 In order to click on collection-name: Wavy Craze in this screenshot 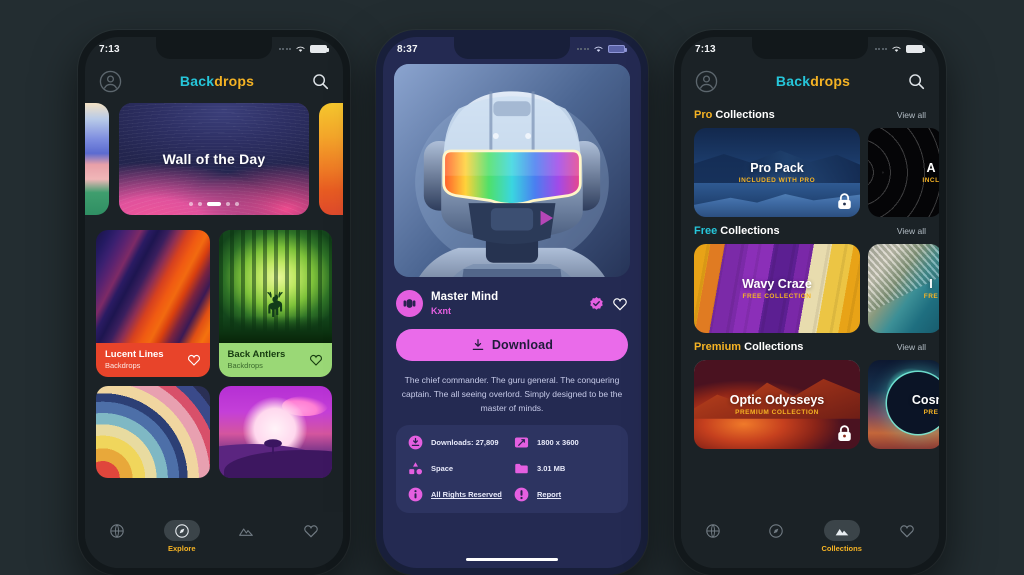, I will do `click(777, 284)`.